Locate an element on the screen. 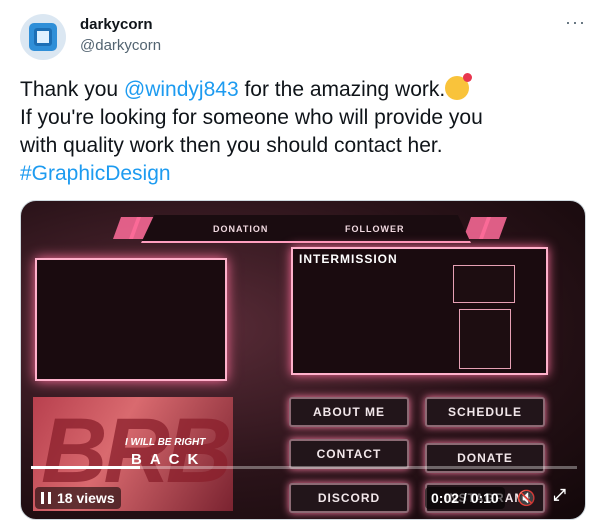 The width and height of the screenshot is (598, 529). mention-link: @windyj843 is located at coordinates (181, 89).